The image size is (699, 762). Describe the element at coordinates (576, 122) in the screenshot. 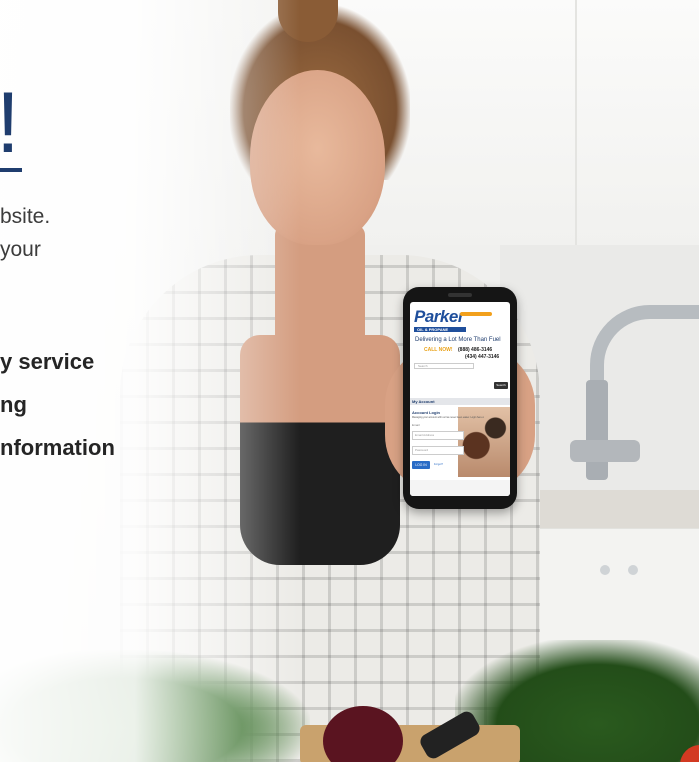

I see `cabinet-seam` at that location.